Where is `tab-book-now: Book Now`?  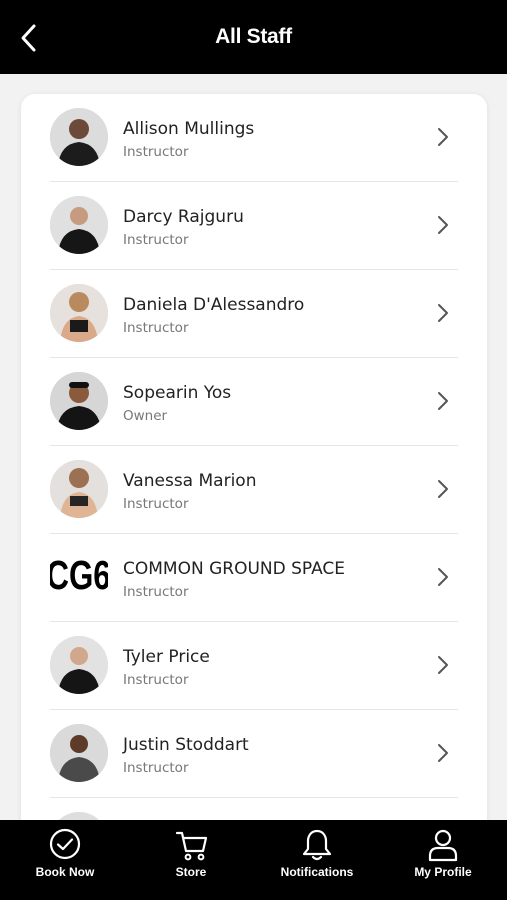 tab-book-now: Book Now is located at coordinates (65, 860).